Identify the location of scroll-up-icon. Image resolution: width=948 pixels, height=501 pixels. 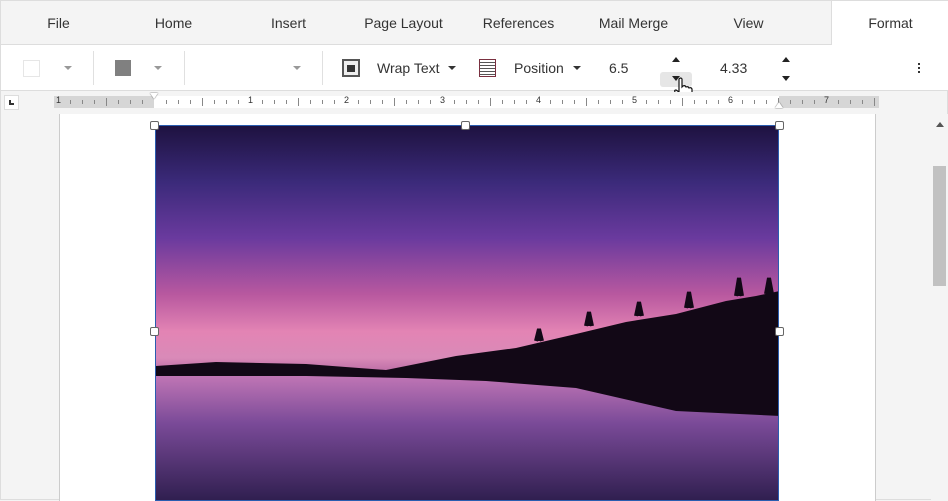
(940, 124).